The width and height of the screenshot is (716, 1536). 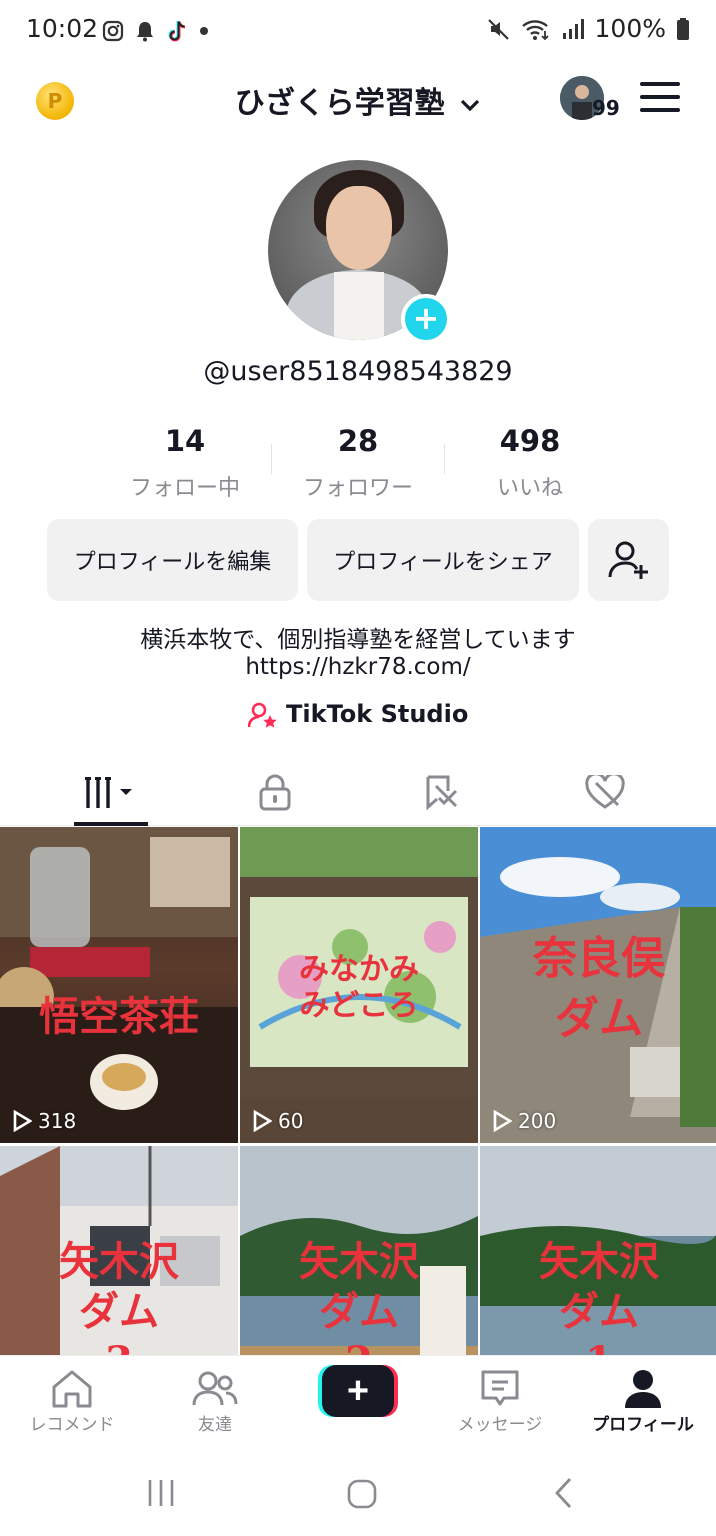 I want to click on add-friend-button, so click(x=628, y=560).